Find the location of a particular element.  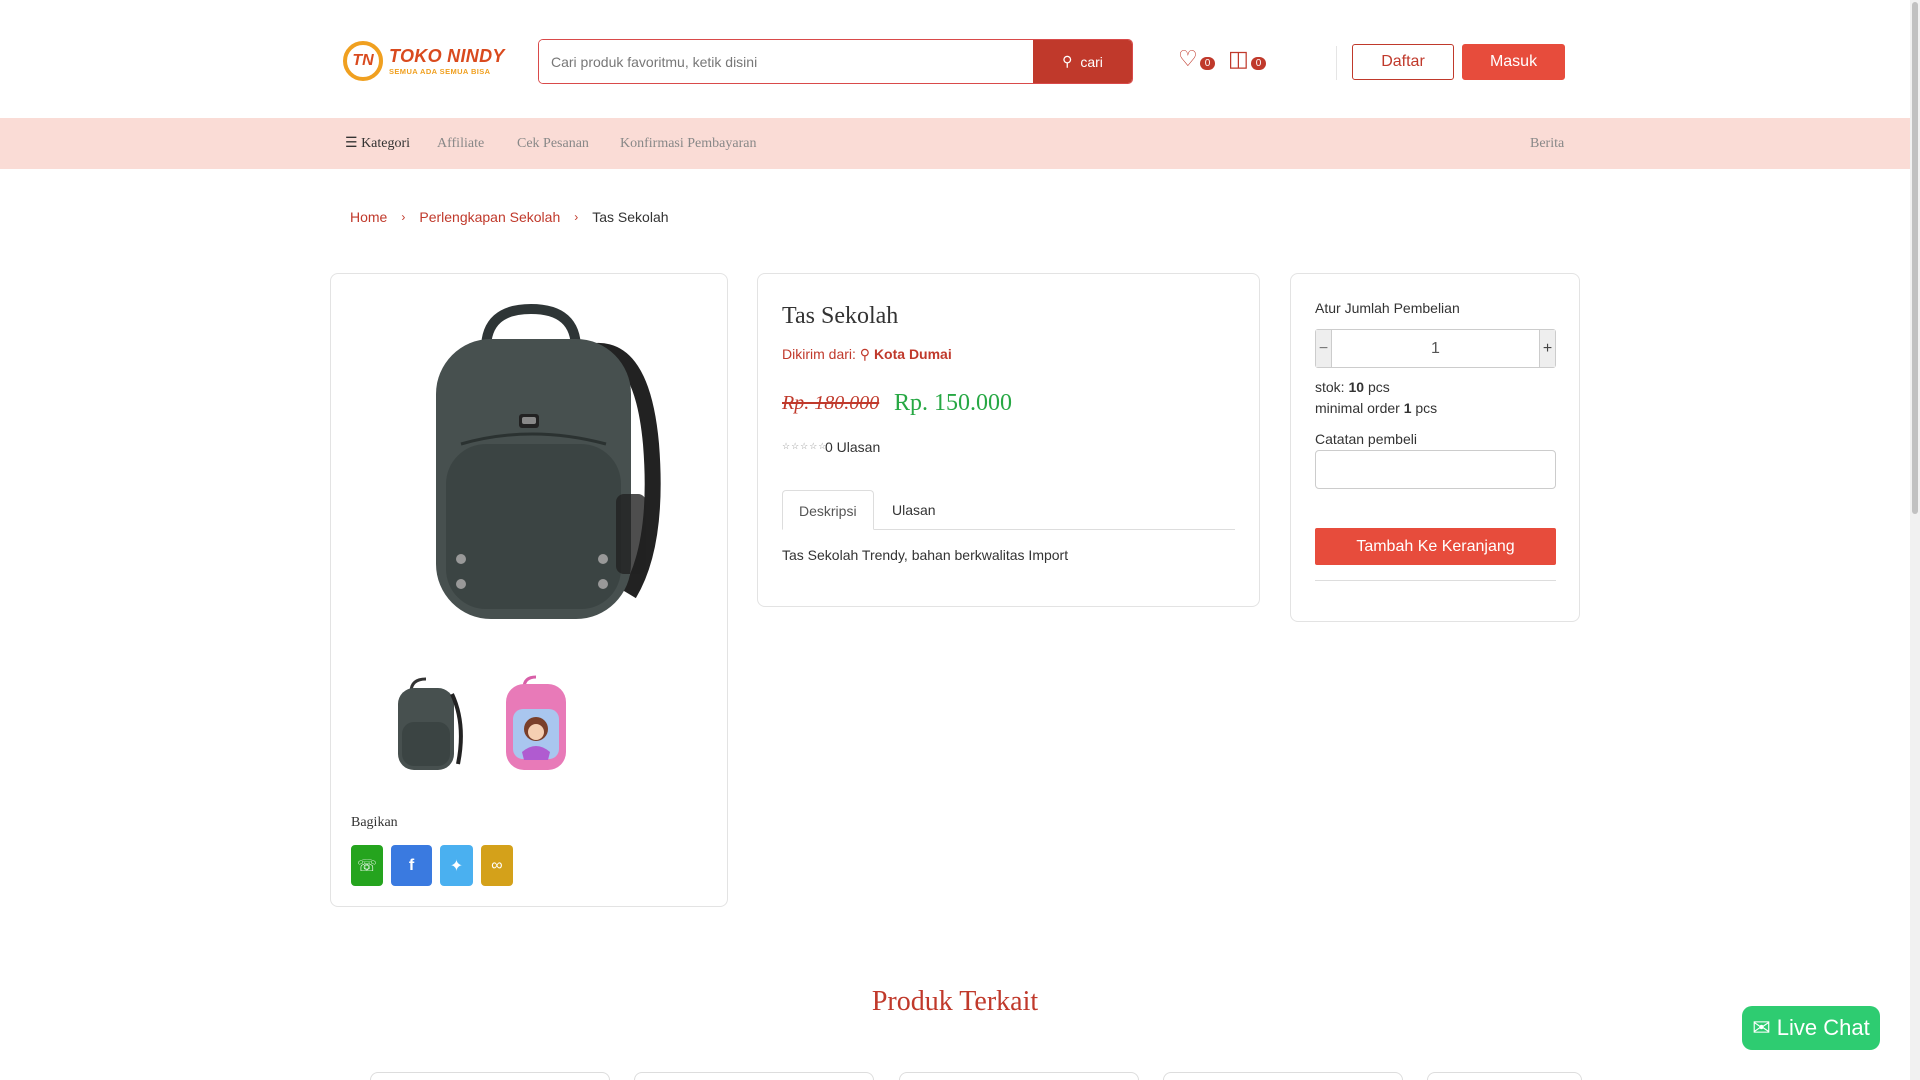

facebook-icon: f is located at coordinates (411, 865).